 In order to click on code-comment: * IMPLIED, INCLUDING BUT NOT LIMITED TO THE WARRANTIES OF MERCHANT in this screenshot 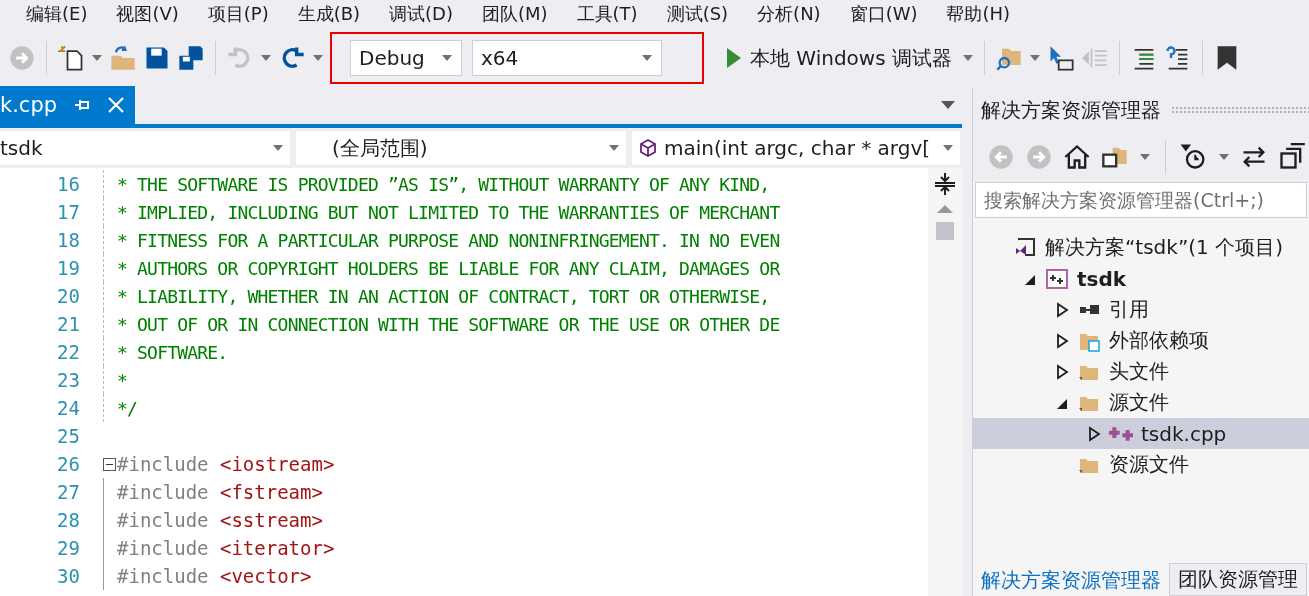, I will do `click(448, 212)`.